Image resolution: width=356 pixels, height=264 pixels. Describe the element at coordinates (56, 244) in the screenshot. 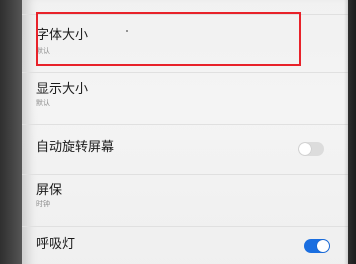

I see `breathing-light-title: 呼吸灯` at that location.